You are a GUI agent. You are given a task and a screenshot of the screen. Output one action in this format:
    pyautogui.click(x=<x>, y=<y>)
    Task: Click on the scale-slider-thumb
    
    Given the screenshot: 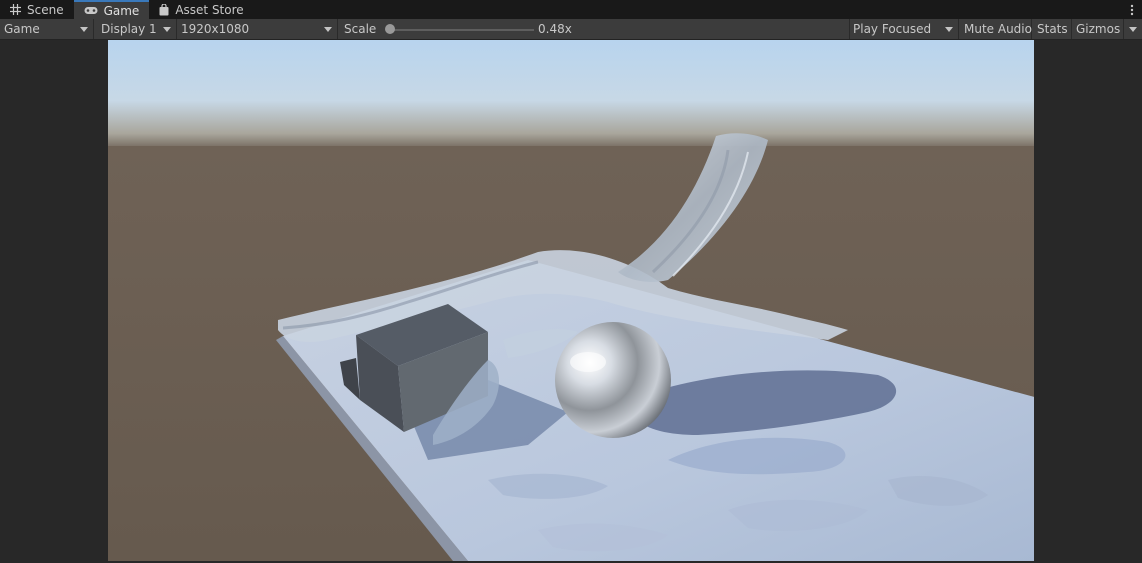 What is the action you would take?
    pyautogui.click(x=390, y=29)
    